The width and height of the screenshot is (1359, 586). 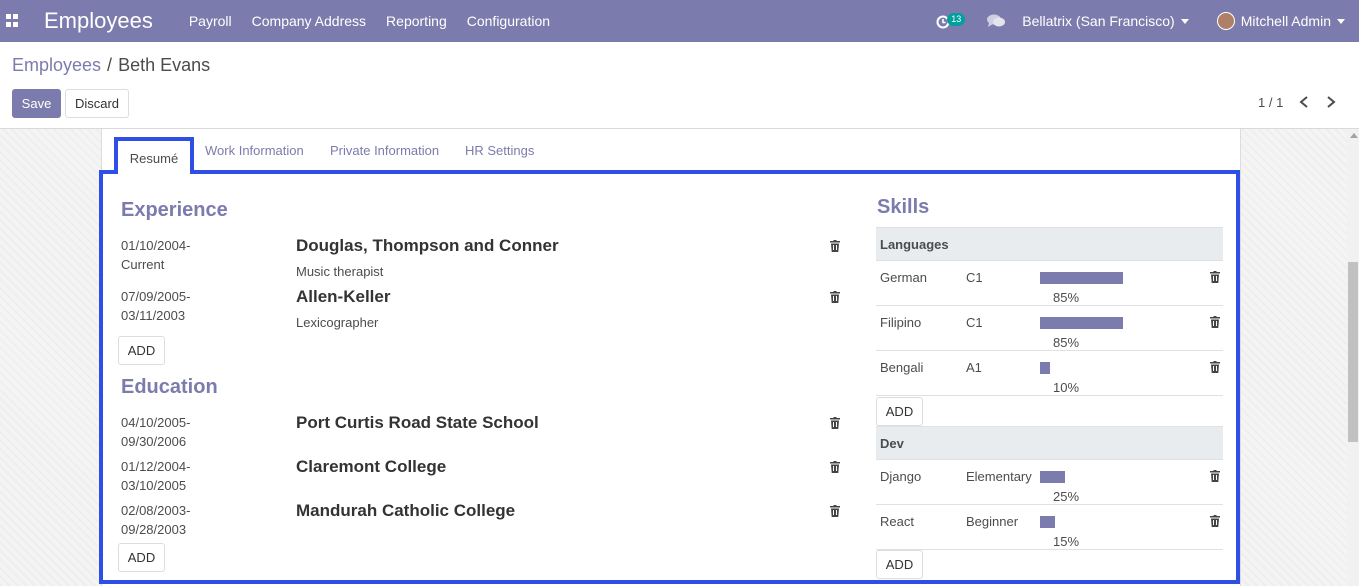 What do you see at coordinates (1066, 387) in the screenshot?
I see `skill-progress-label: 10%` at bounding box center [1066, 387].